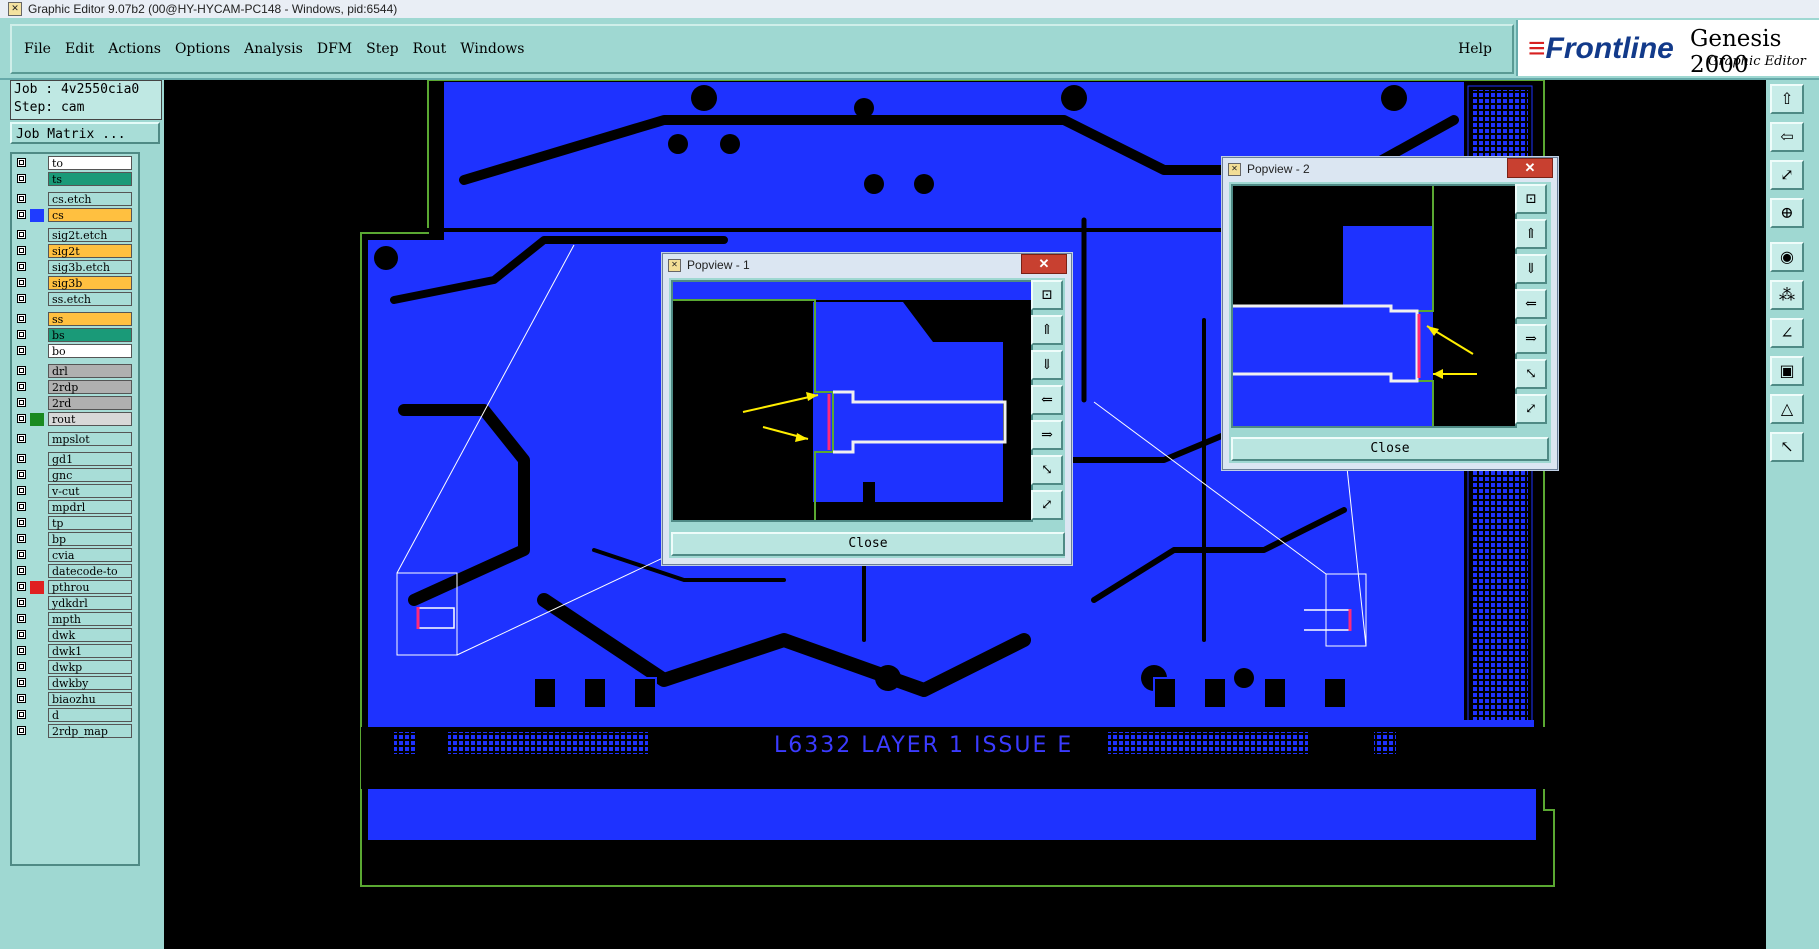  I want to click on layer-name: cs, so click(90, 215).